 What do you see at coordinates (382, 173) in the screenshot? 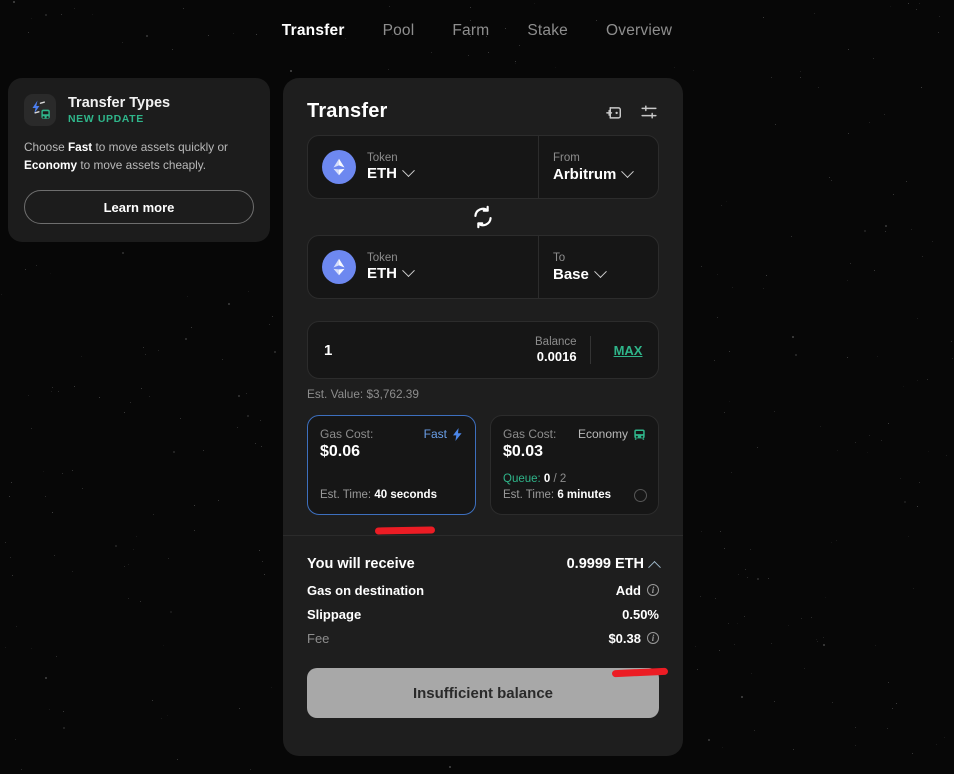
I see `source-token-value: ETH` at bounding box center [382, 173].